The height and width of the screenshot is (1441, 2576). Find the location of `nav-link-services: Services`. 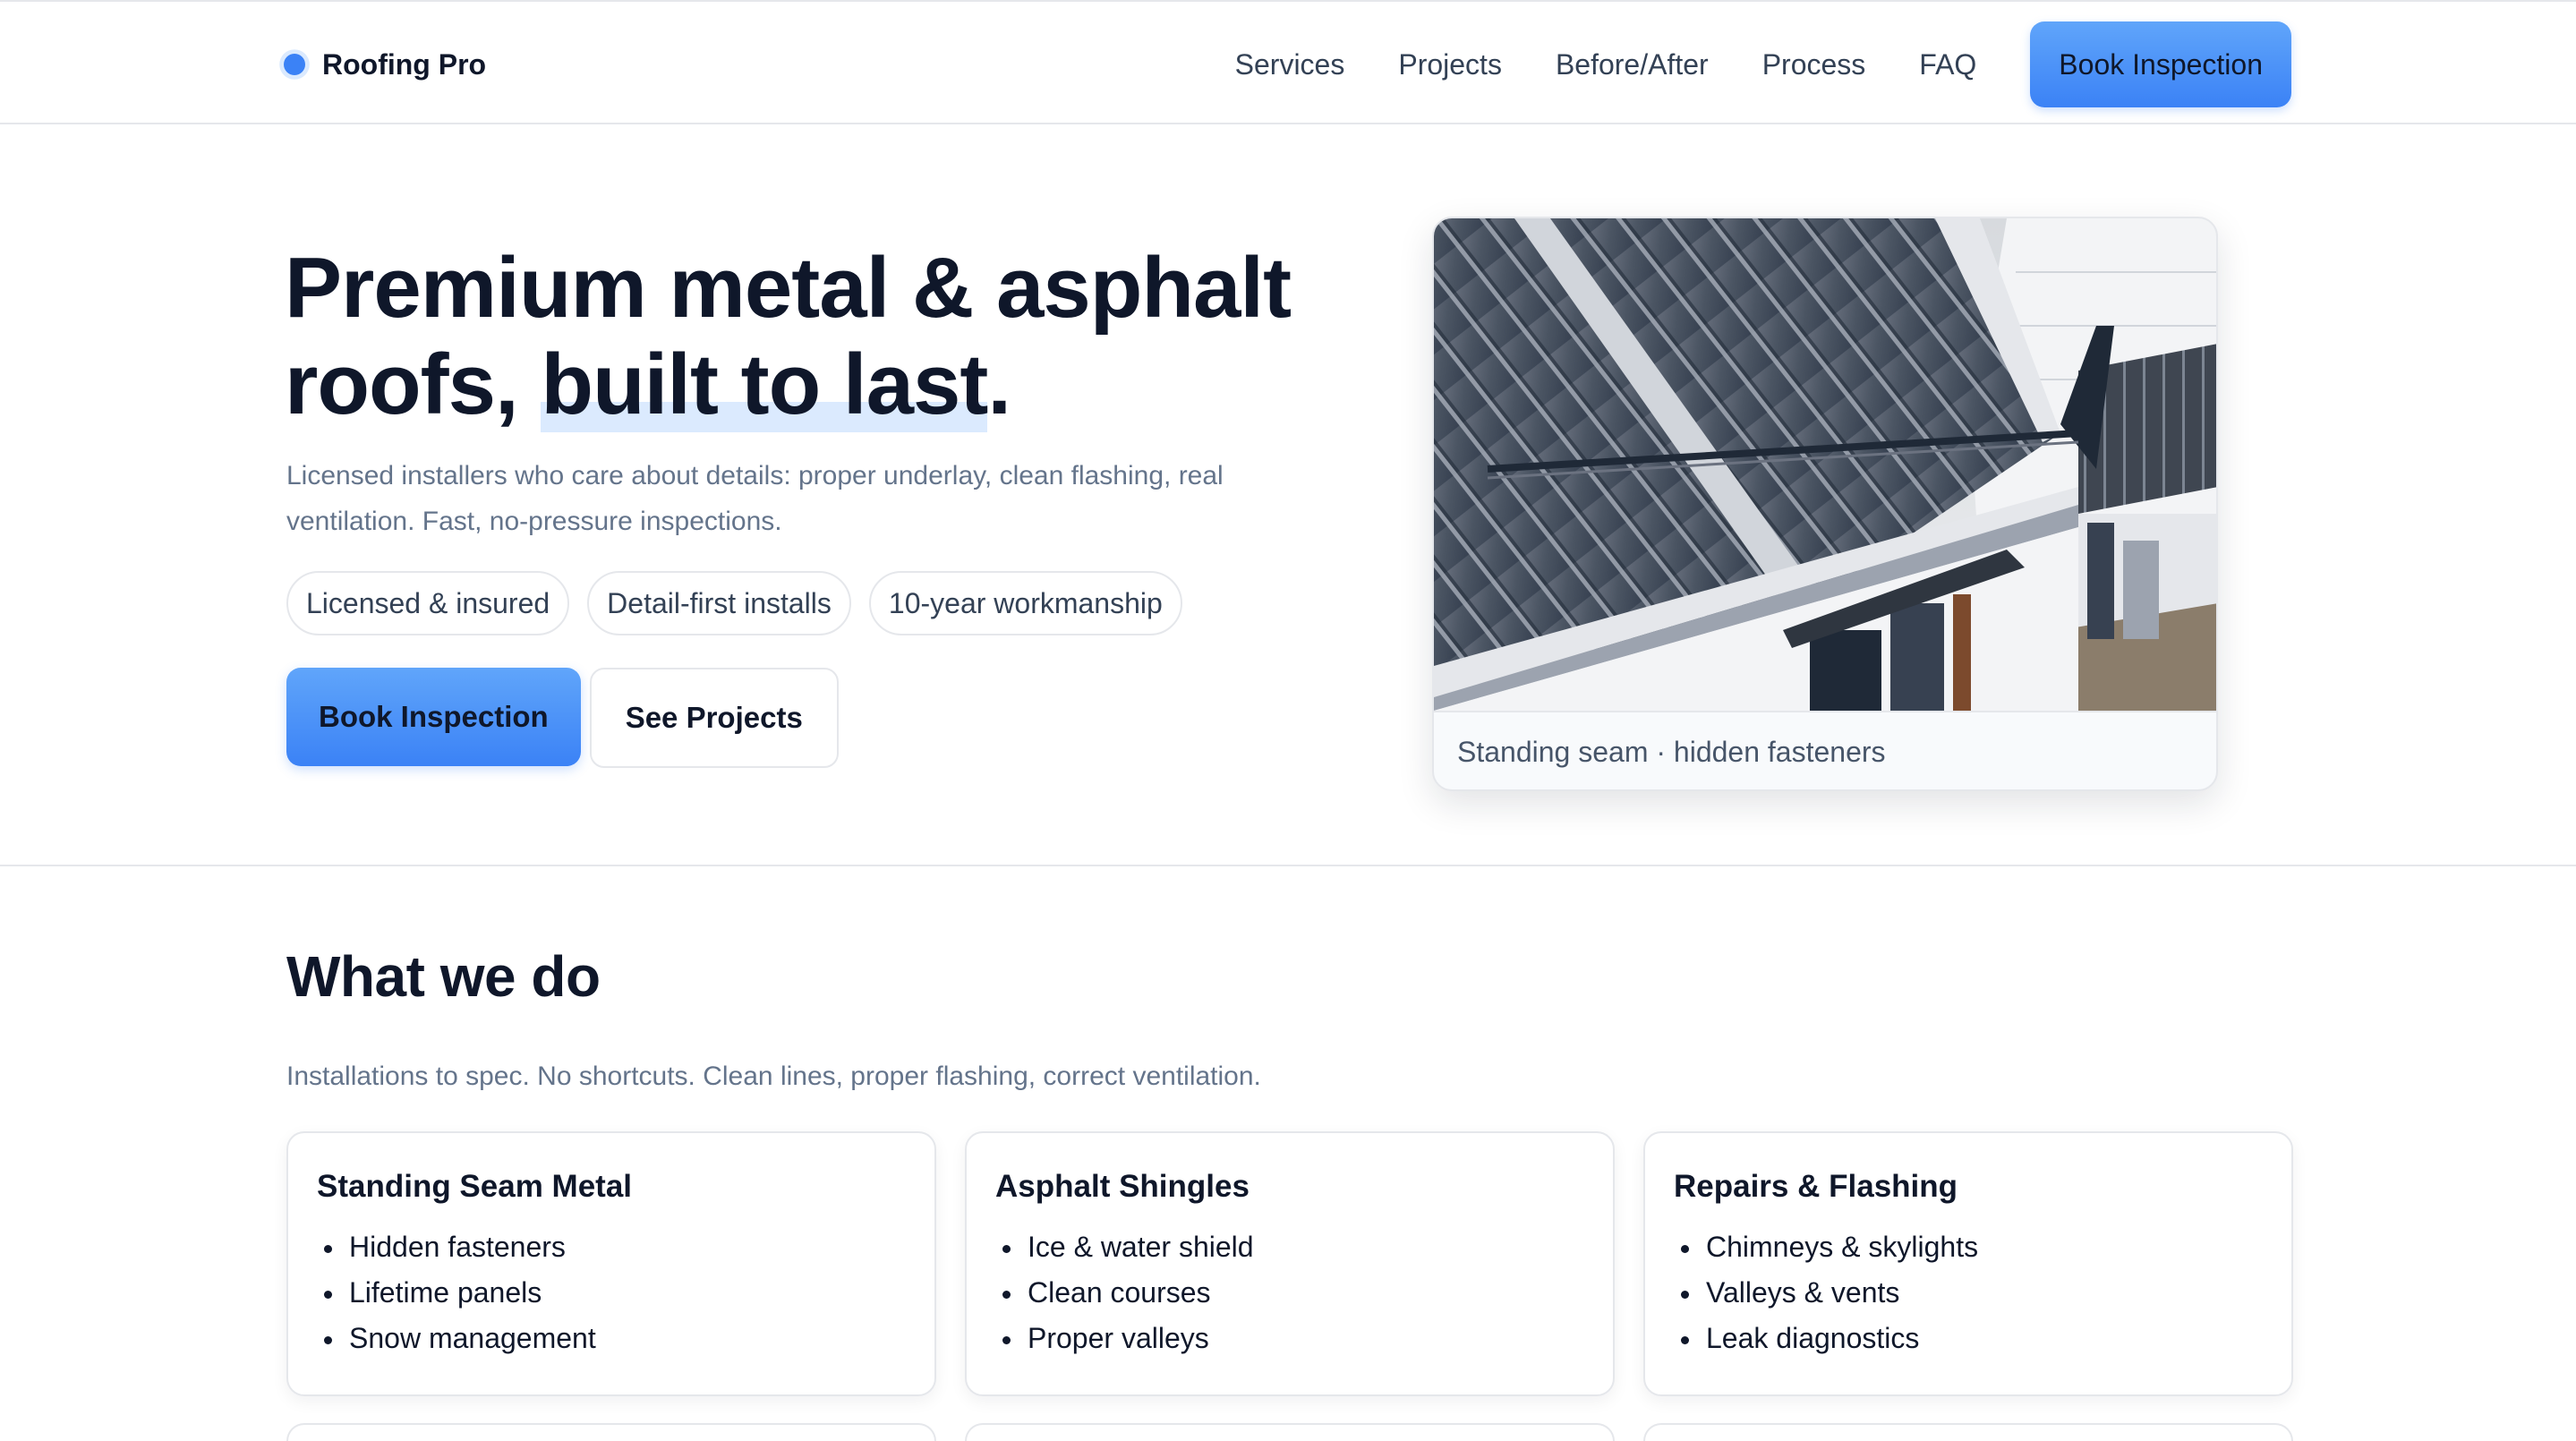

nav-link-services: Services is located at coordinates (1290, 64).